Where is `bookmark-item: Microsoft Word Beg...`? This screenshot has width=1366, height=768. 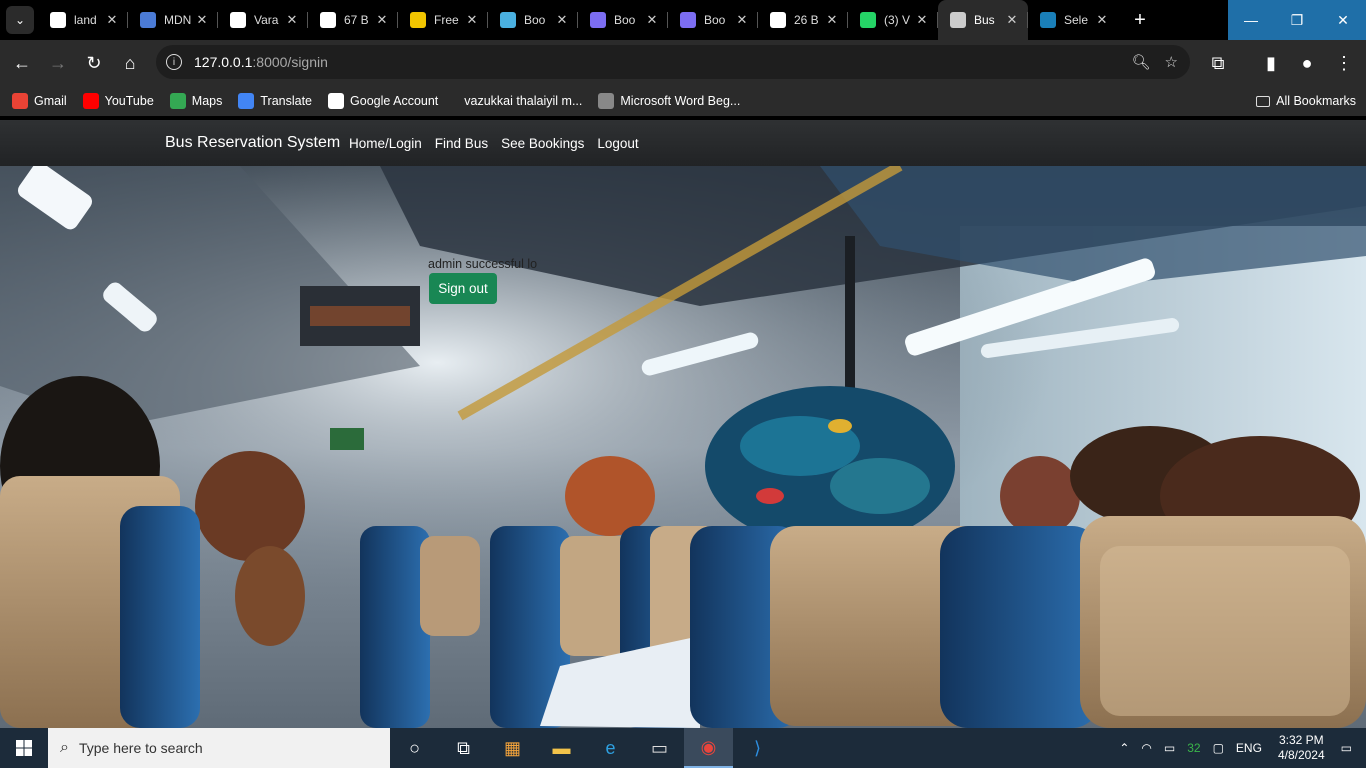
bookmark-item: Microsoft Word Beg... is located at coordinates (669, 101).